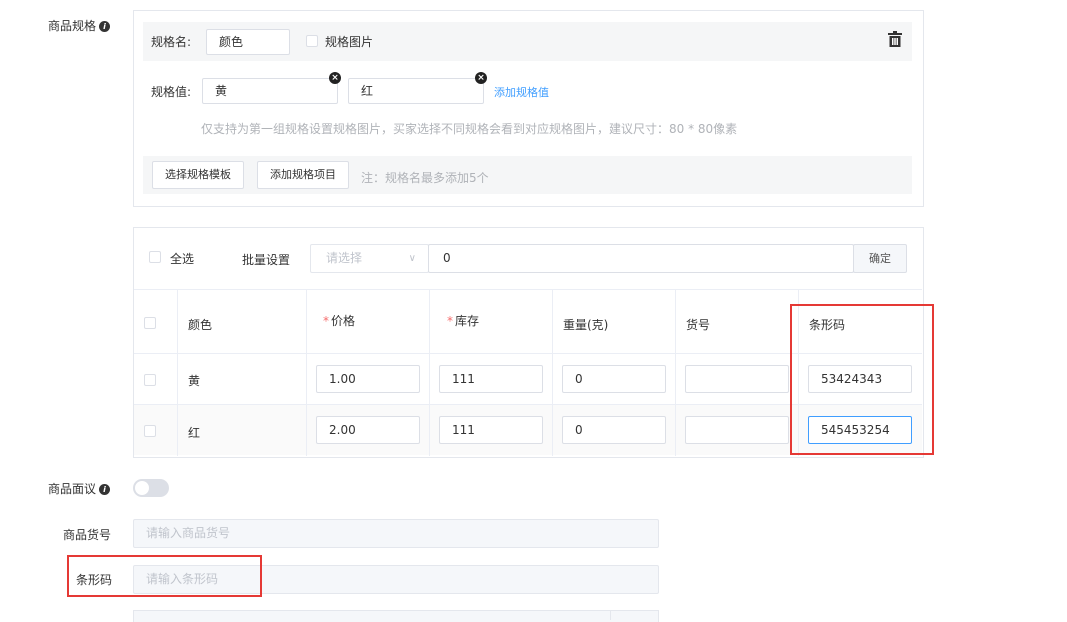  Describe the element at coordinates (610, 615) in the screenshot. I see `next-field-divider` at that location.